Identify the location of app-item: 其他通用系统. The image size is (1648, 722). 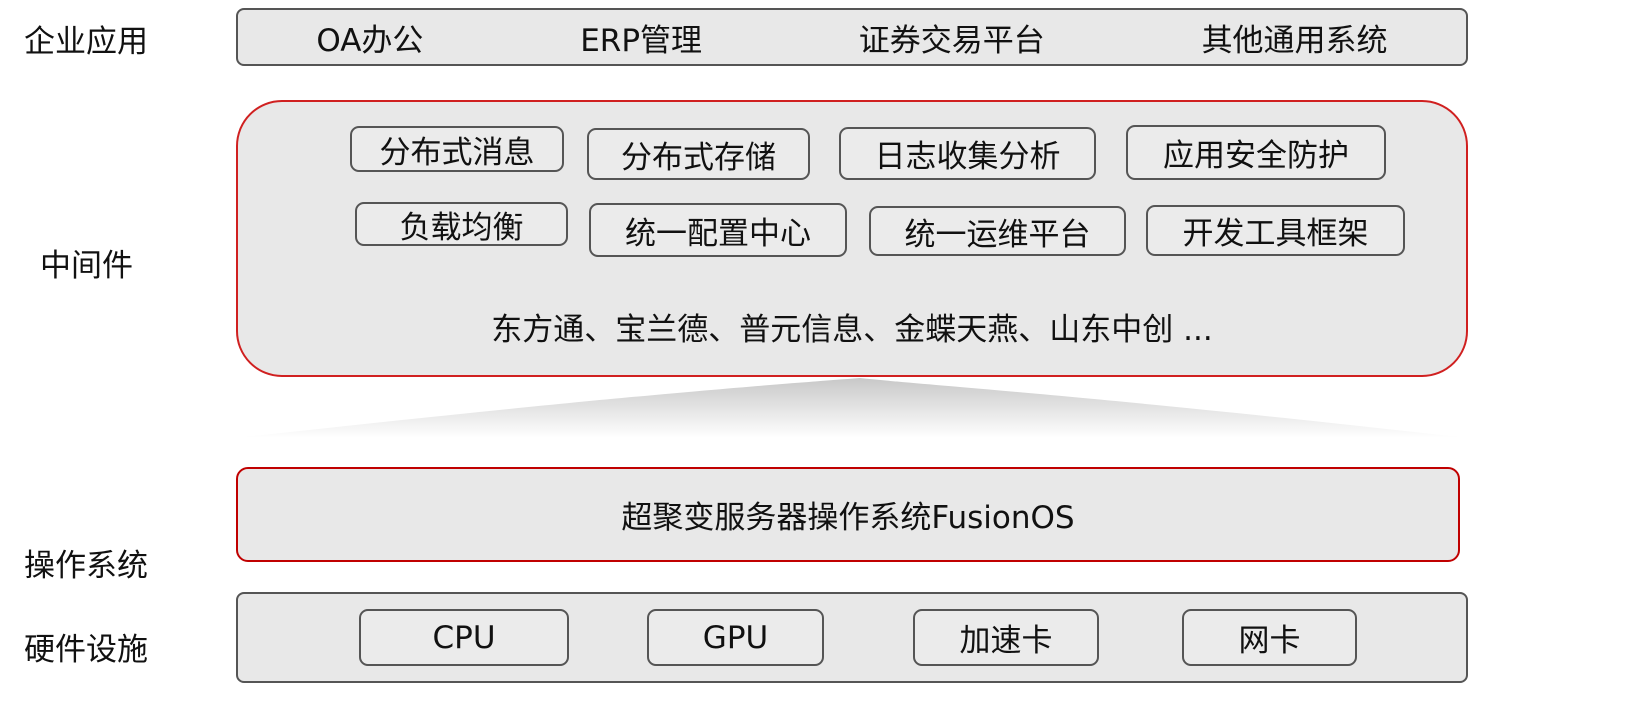
(1294, 40).